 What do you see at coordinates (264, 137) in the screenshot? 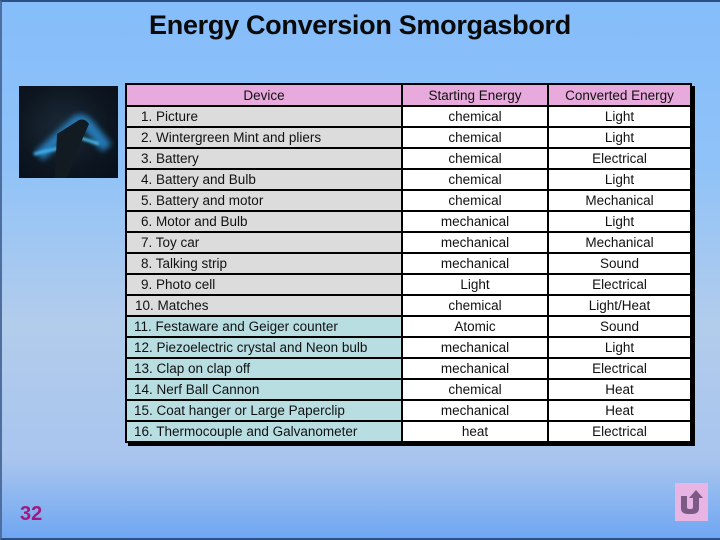
I see `device-cell: 2. Wintergreen Mint and pliers` at bounding box center [264, 137].